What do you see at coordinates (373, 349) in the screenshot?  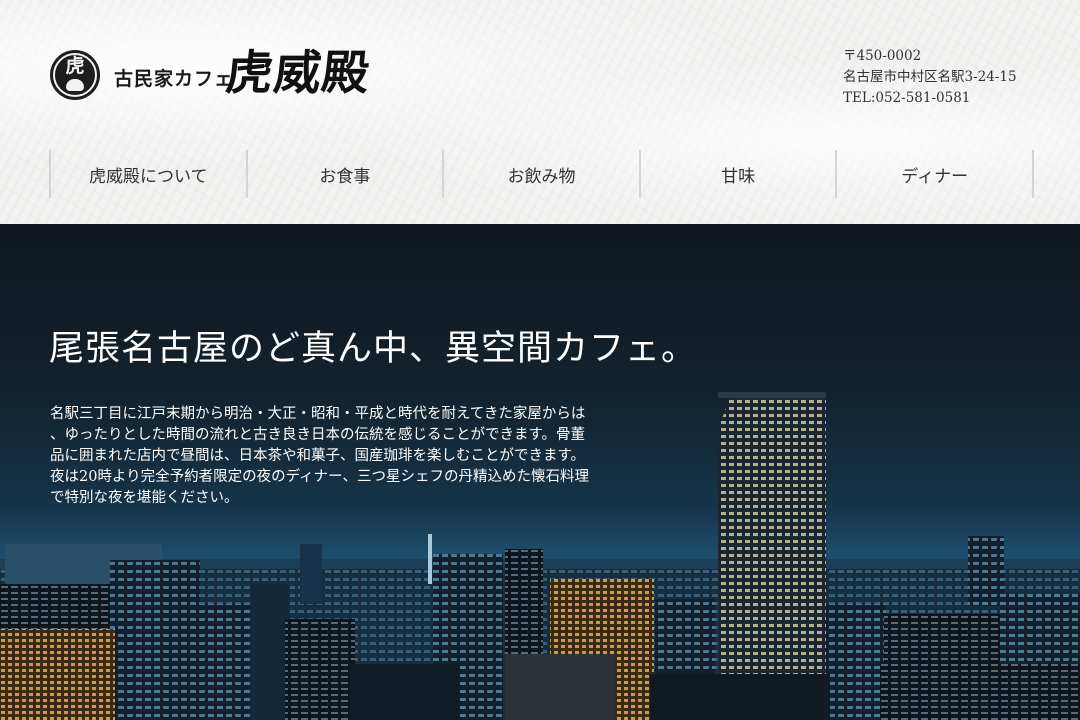 I see `hero-heading: 尾張名古屋のど真ん中、異空間カフェ。` at bounding box center [373, 349].